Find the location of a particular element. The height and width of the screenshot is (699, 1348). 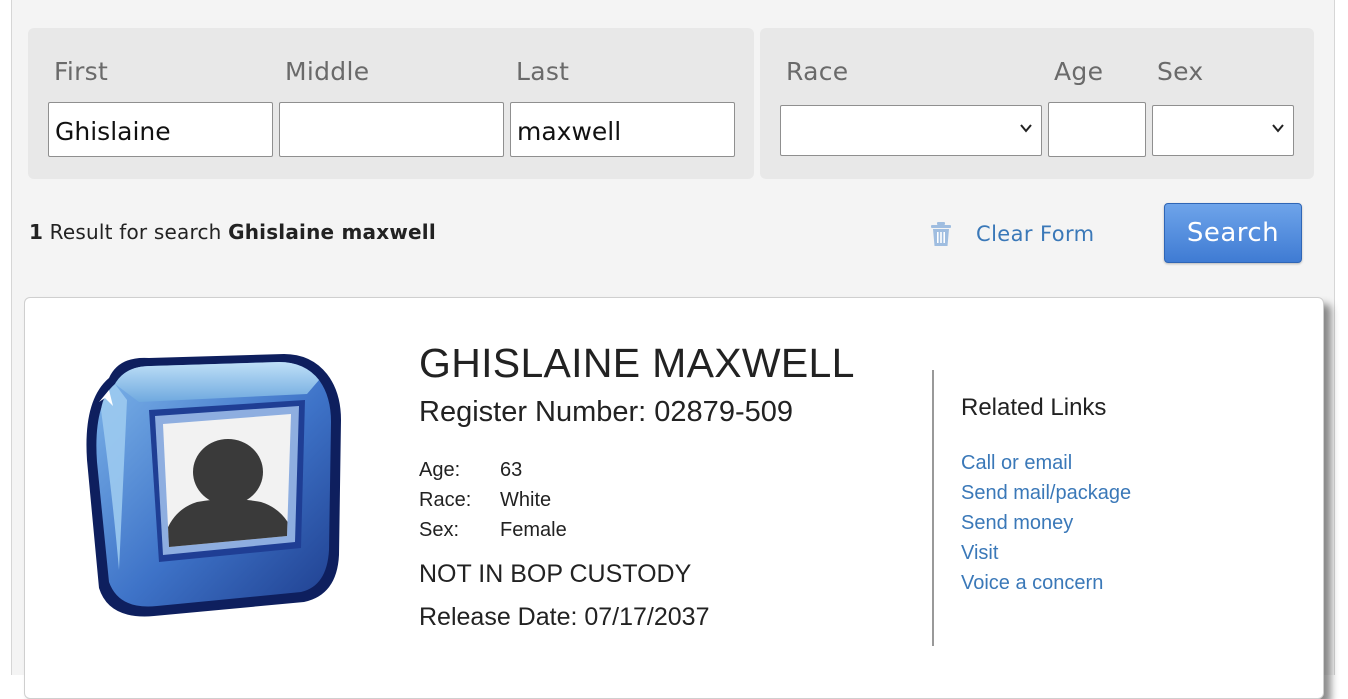

results-text: Result for search is located at coordinates (136, 232).